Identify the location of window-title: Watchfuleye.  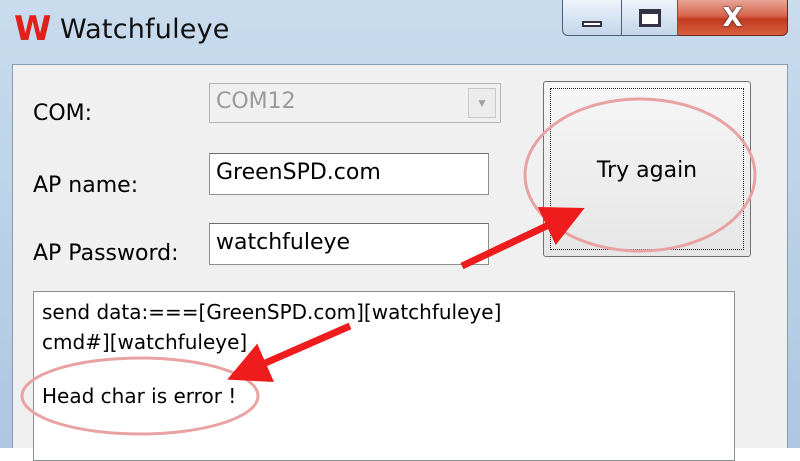
(145, 29).